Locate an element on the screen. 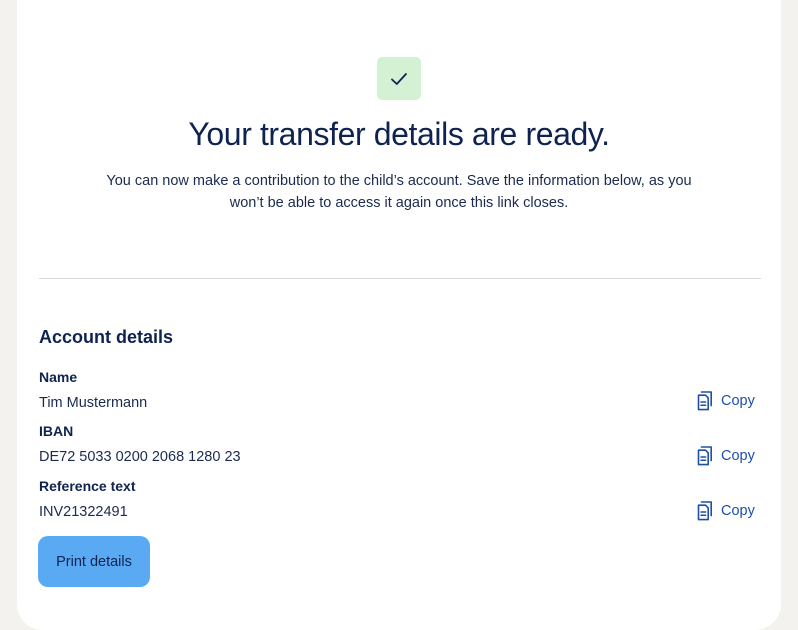 The height and width of the screenshot is (630, 798). name-value: Tim Mustermann is located at coordinates (93, 403).